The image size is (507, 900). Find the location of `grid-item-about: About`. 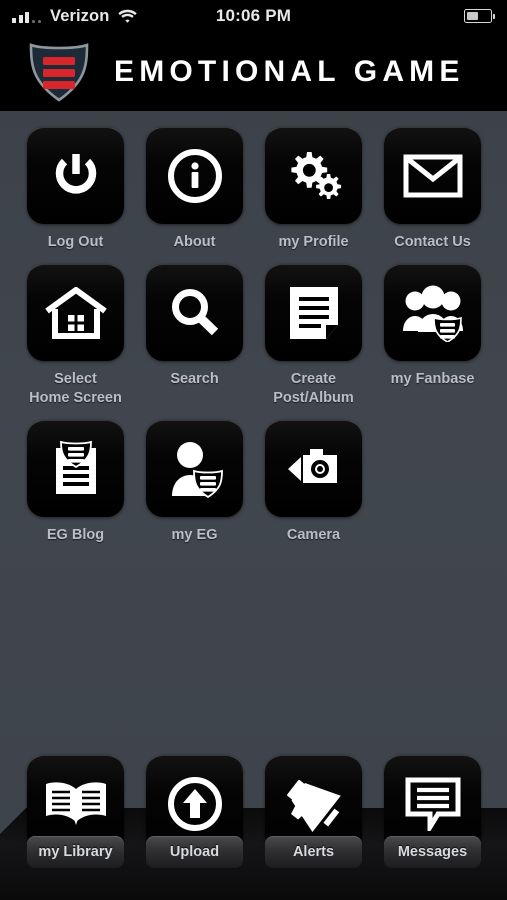

grid-item-about: About is located at coordinates (194, 189).